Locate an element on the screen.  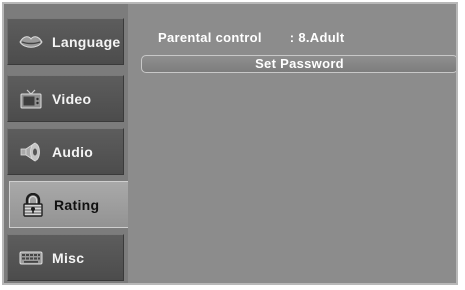
sidebar-item-label: Language is located at coordinates (86, 41).